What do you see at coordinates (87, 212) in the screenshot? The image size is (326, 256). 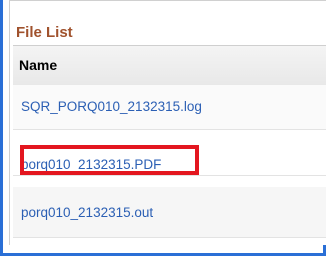 I see `file-link-out: porq010_2132315.out` at bounding box center [87, 212].